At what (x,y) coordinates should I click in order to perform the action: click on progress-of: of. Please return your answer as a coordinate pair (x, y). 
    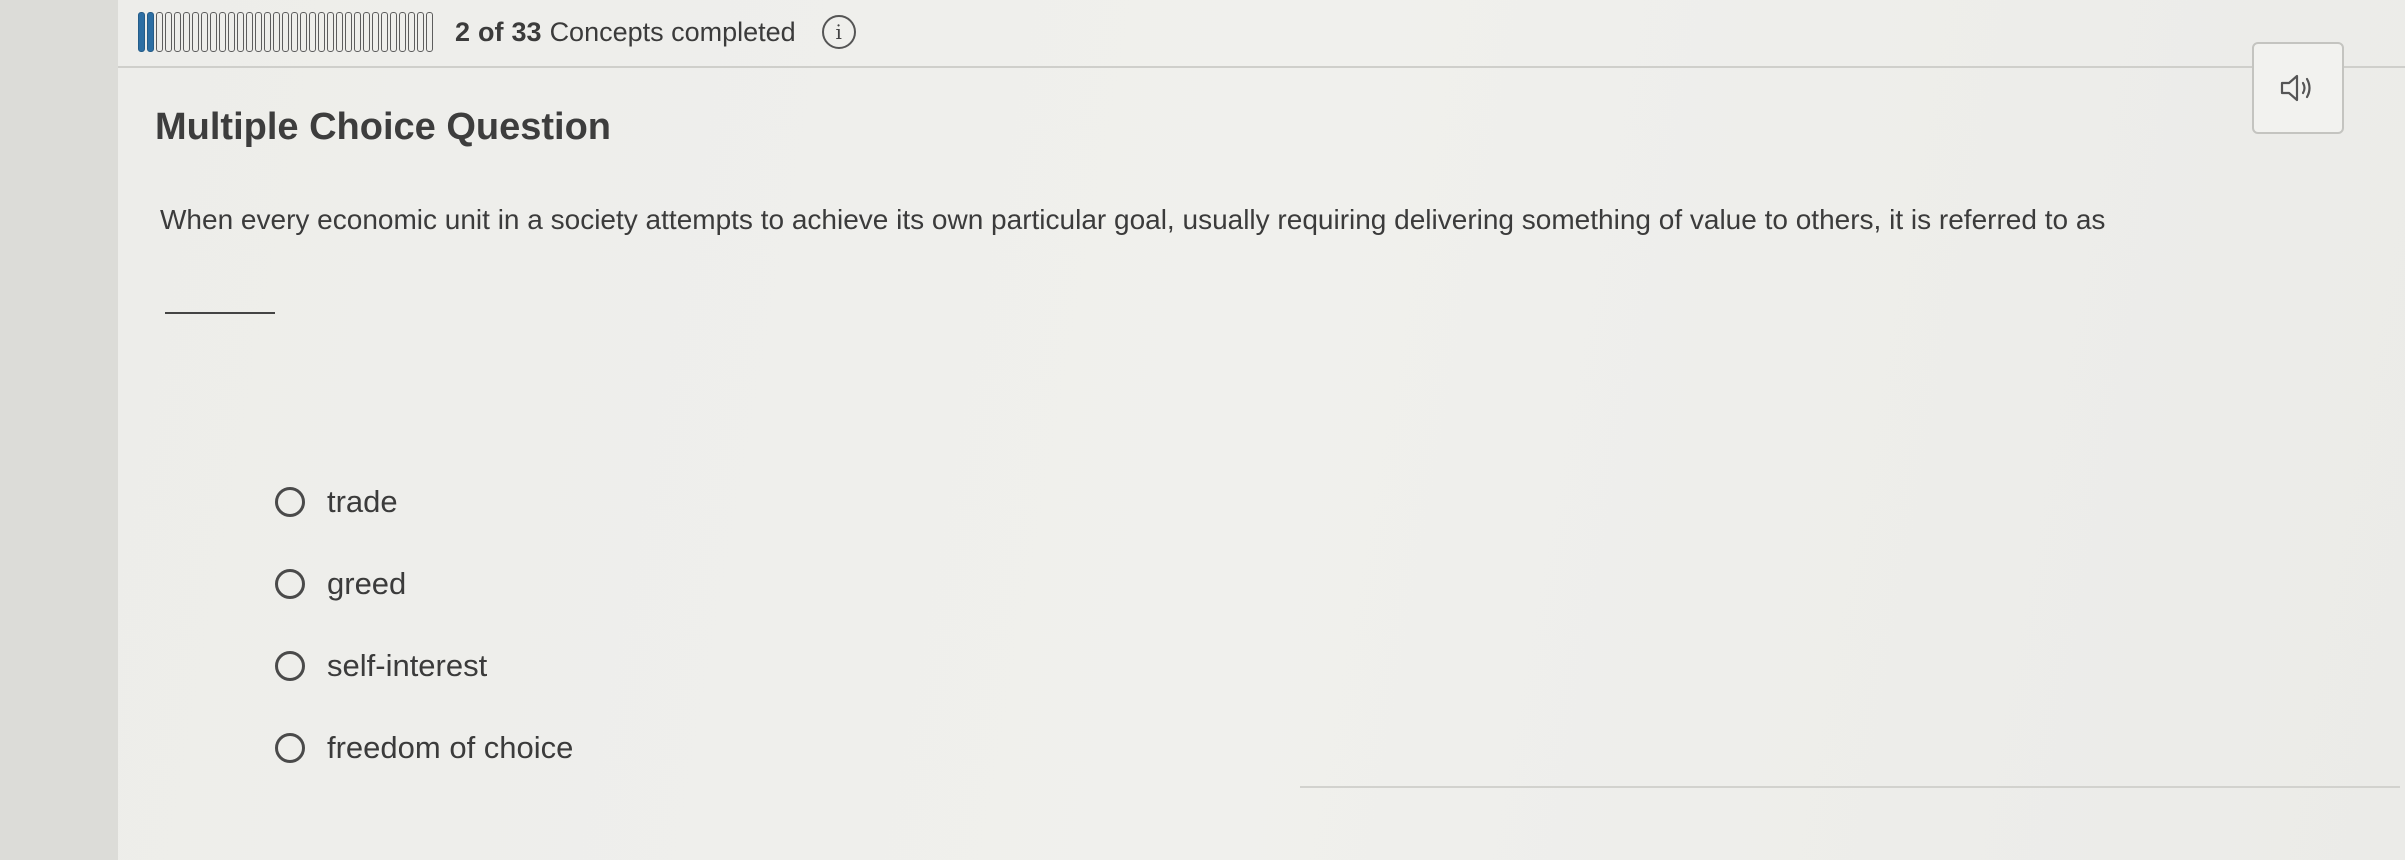
    Looking at the image, I should click on (491, 31).